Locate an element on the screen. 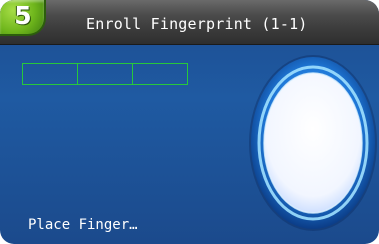 This screenshot has width=379, height=244. screen-title: Enroll Fingerprint (1-1) is located at coordinates (197, 24).